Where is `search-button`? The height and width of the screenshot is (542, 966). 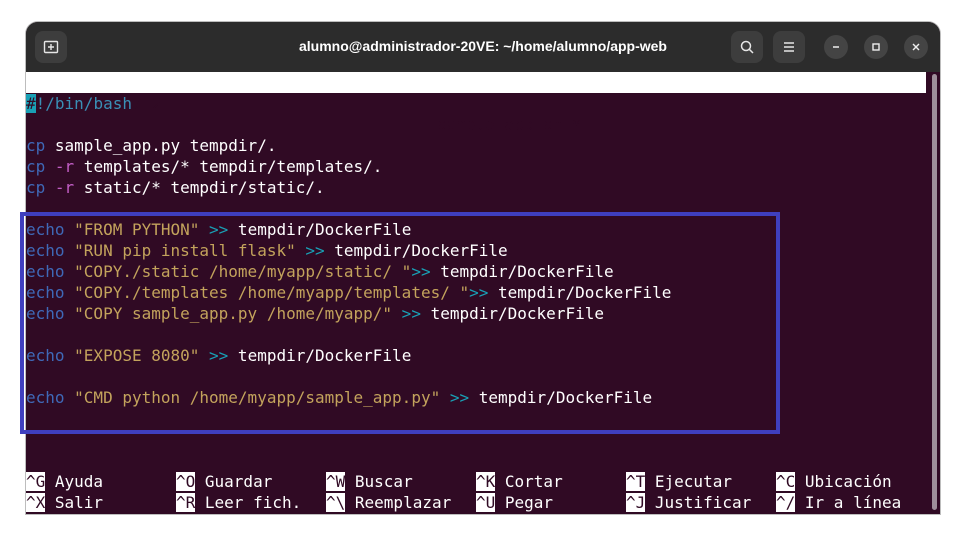 search-button is located at coordinates (747, 47).